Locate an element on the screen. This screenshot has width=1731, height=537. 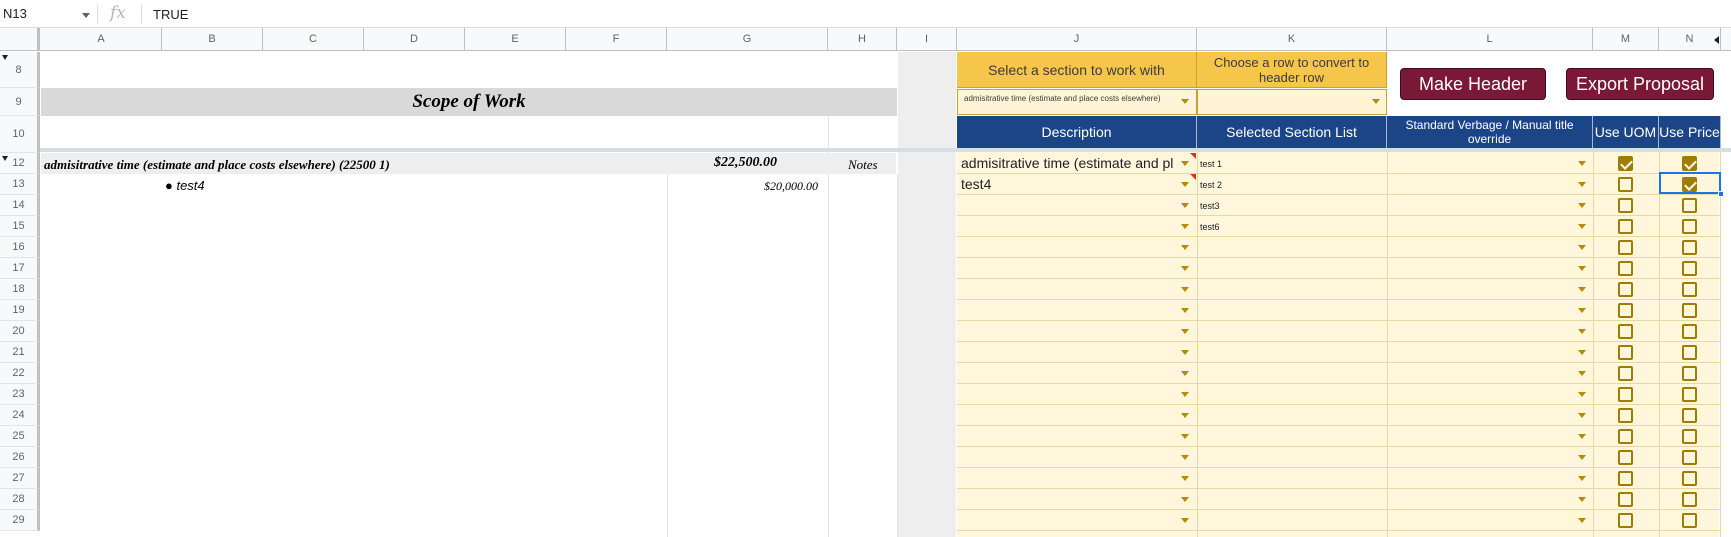
column-header-j: J is located at coordinates (1077, 39).